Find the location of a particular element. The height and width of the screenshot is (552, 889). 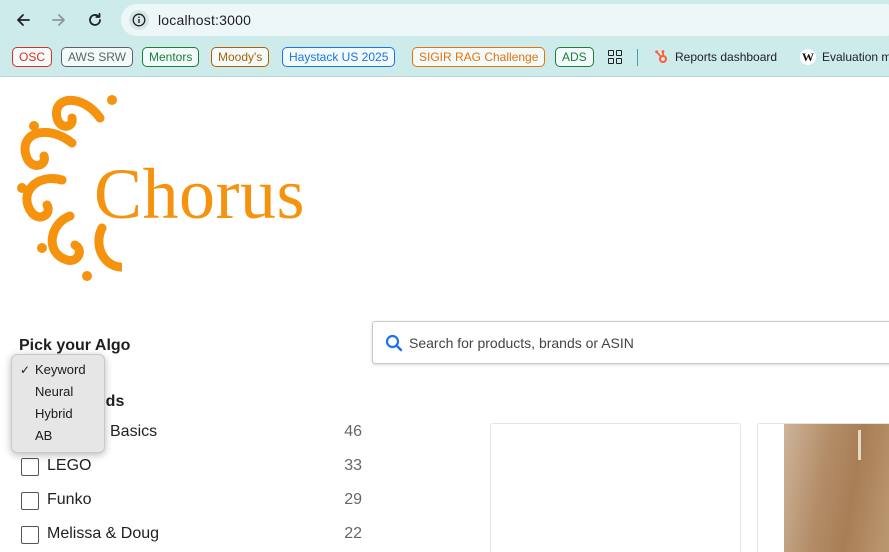

wikipedia-icon: W is located at coordinates (808, 57).